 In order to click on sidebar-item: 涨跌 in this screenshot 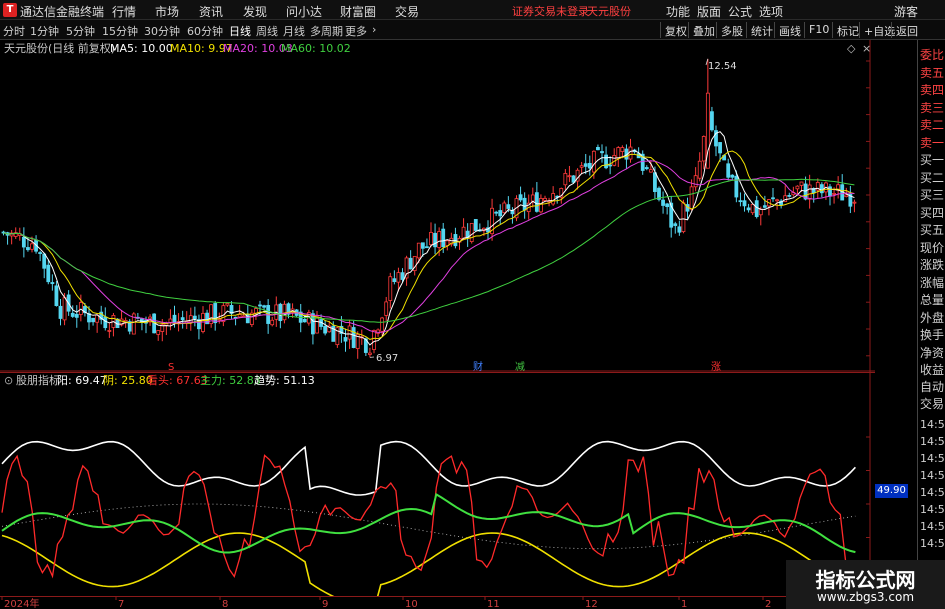, I will do `click(932, 265)`.